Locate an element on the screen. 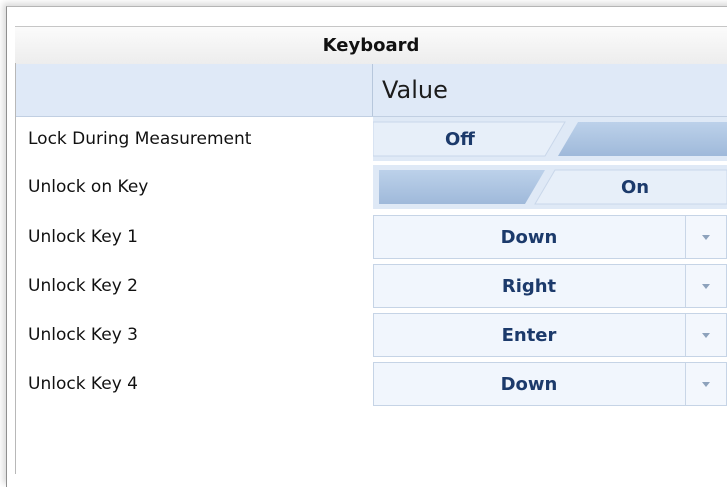 This screenshot has width=727, height=487. column-header-row: Value is located at coordinates (371, 90).